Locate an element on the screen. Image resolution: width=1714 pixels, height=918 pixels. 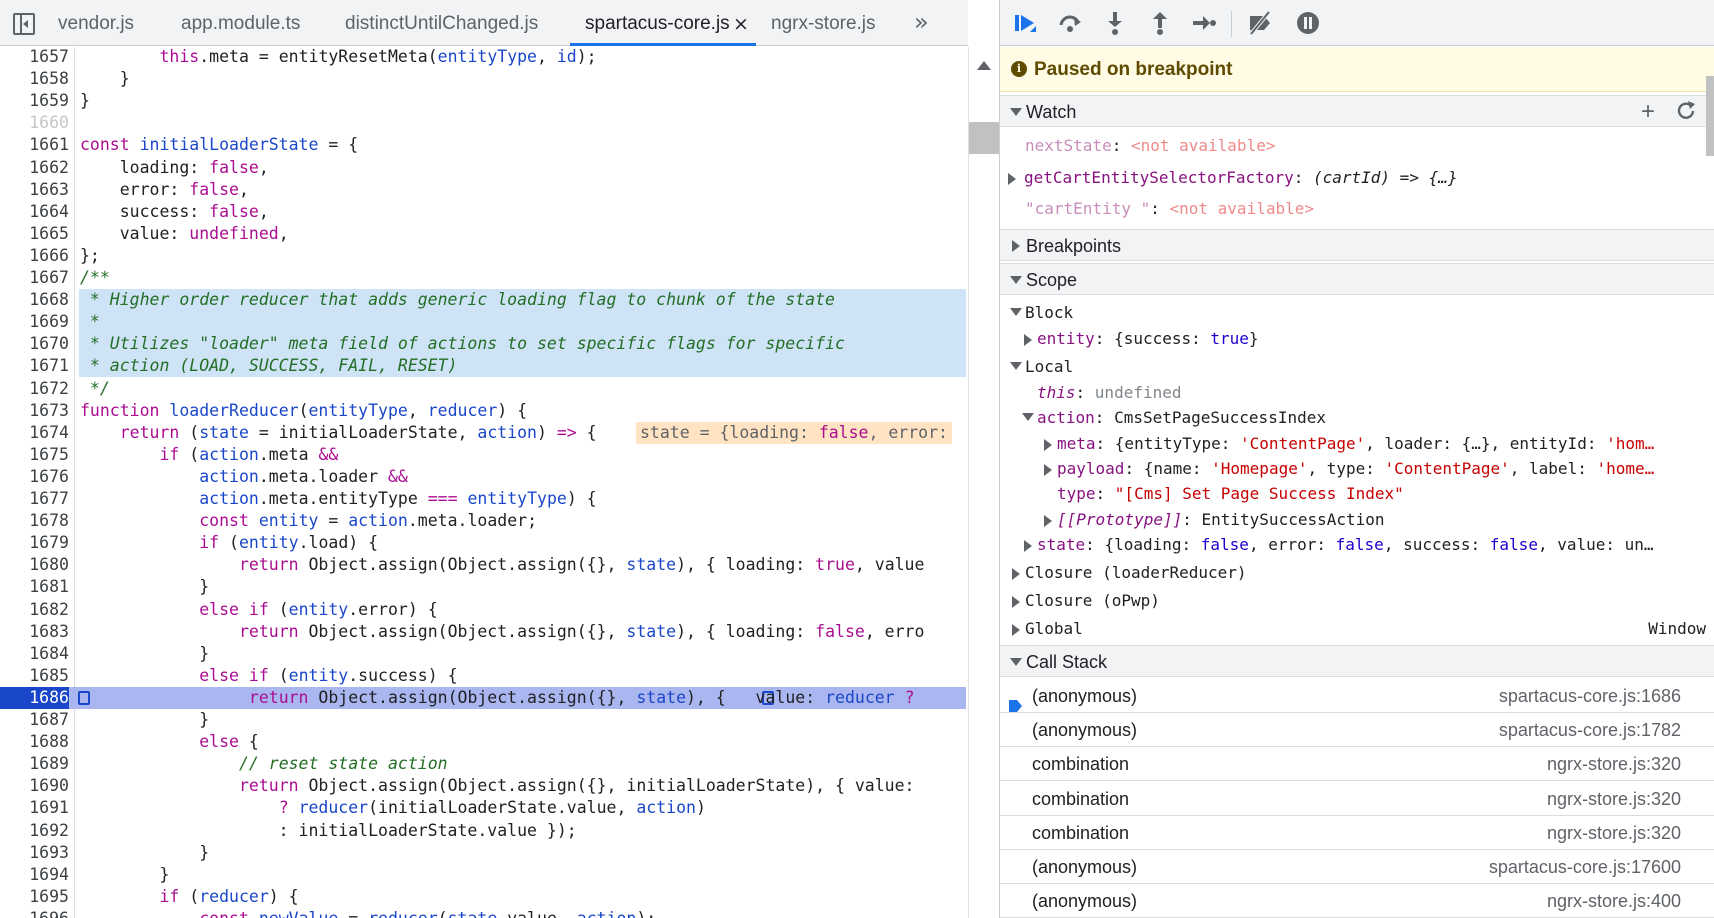
line-number: 1688 is located at coordinates (34, 742).